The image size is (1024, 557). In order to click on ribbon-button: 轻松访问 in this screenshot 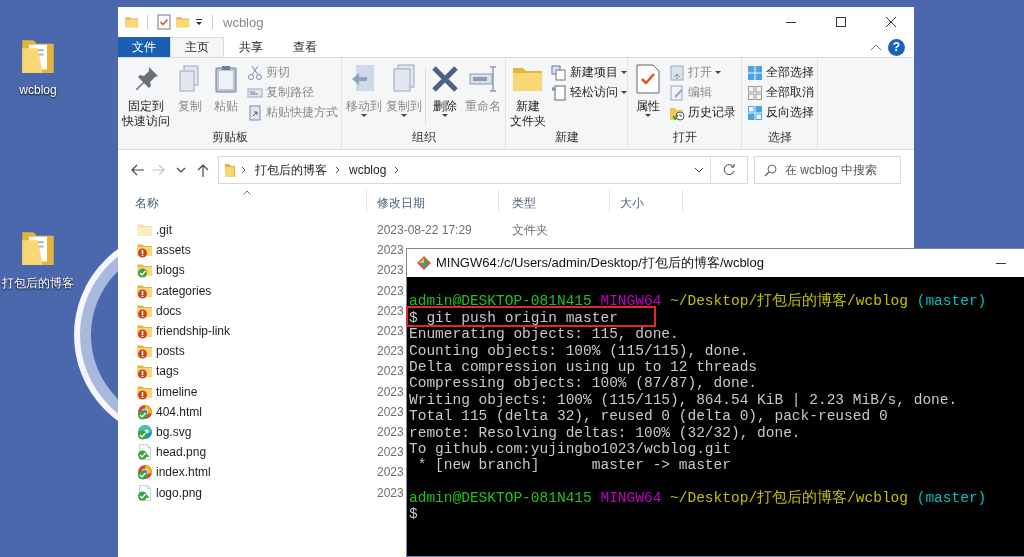, I will do `click(589, 92)`.